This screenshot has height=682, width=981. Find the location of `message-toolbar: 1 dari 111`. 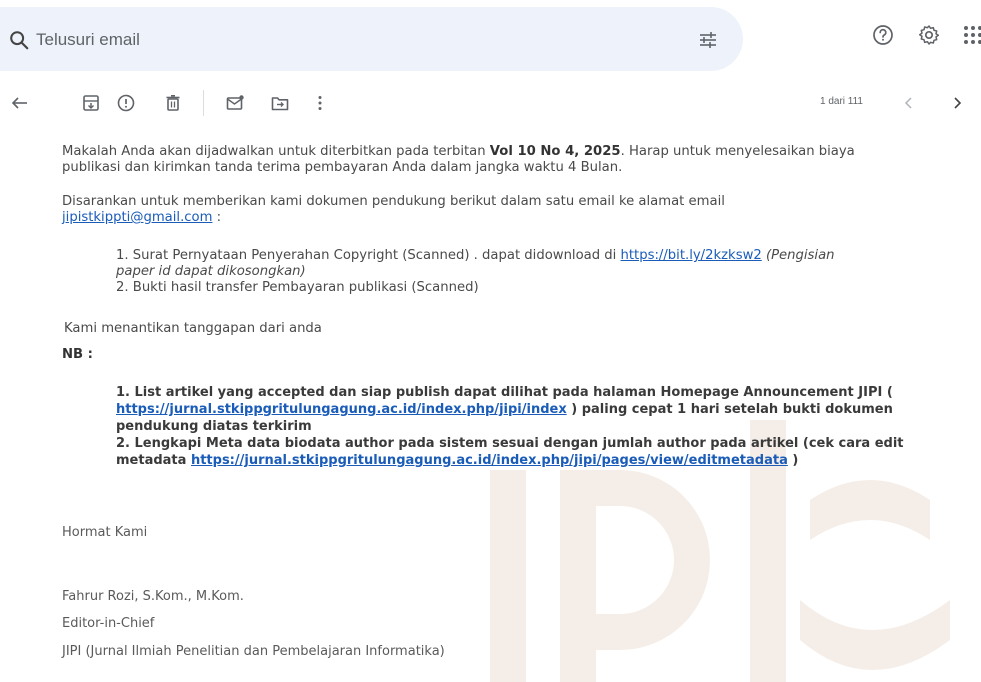

message-toolbar: 1 dari 111 is located at coordinates (490, 104).